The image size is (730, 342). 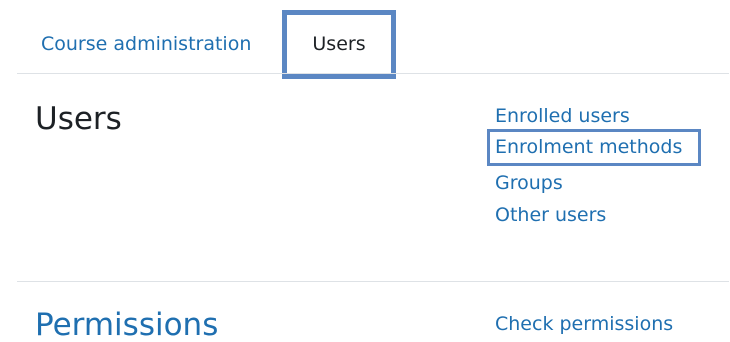 What do you see at coordinates (339, 44) in the screenshot?
I see `tab-users: Users` at bounding box center [339, 44].